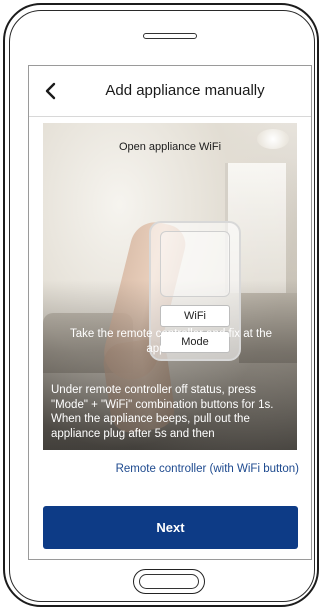  I want to click on app-header: Add appliance manually, so click(170, 91).